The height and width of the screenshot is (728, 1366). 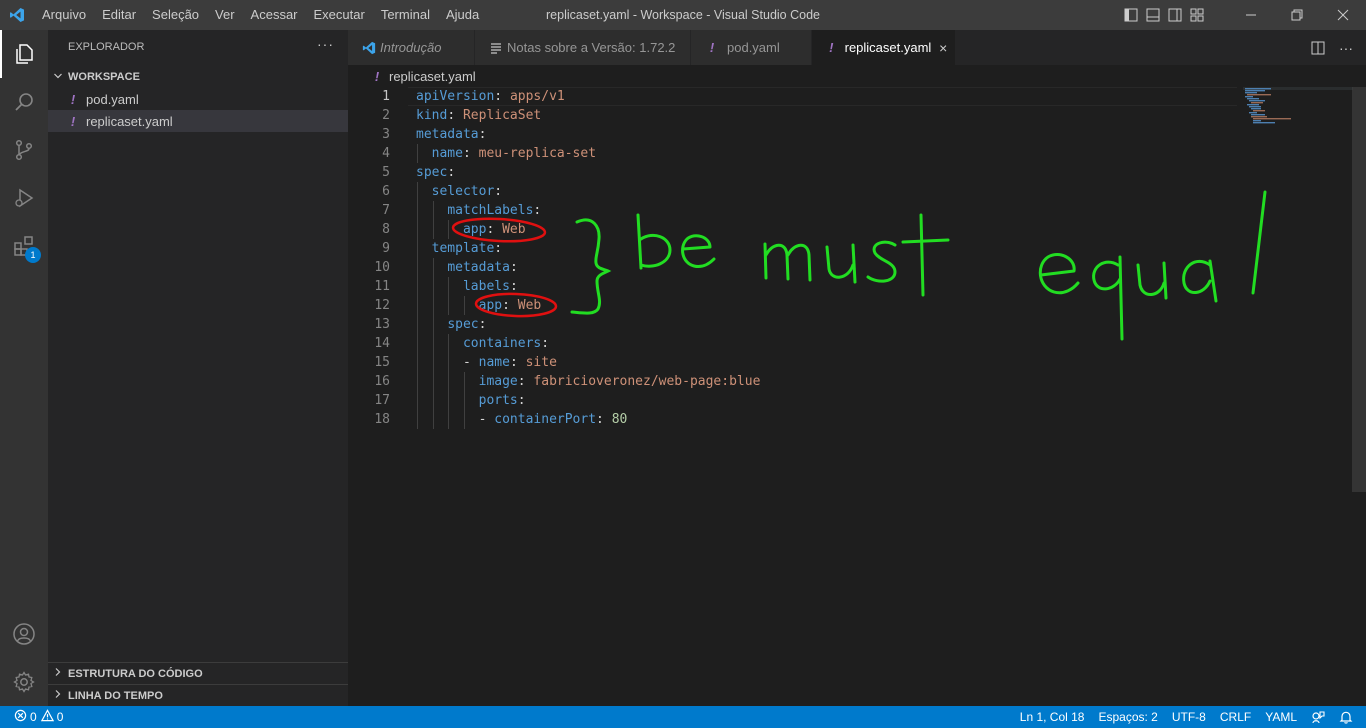 What do you see at coordinates (1318, 47) in the screenshot?
I see `split-editor-icon` at bounding box center [1318, 47].